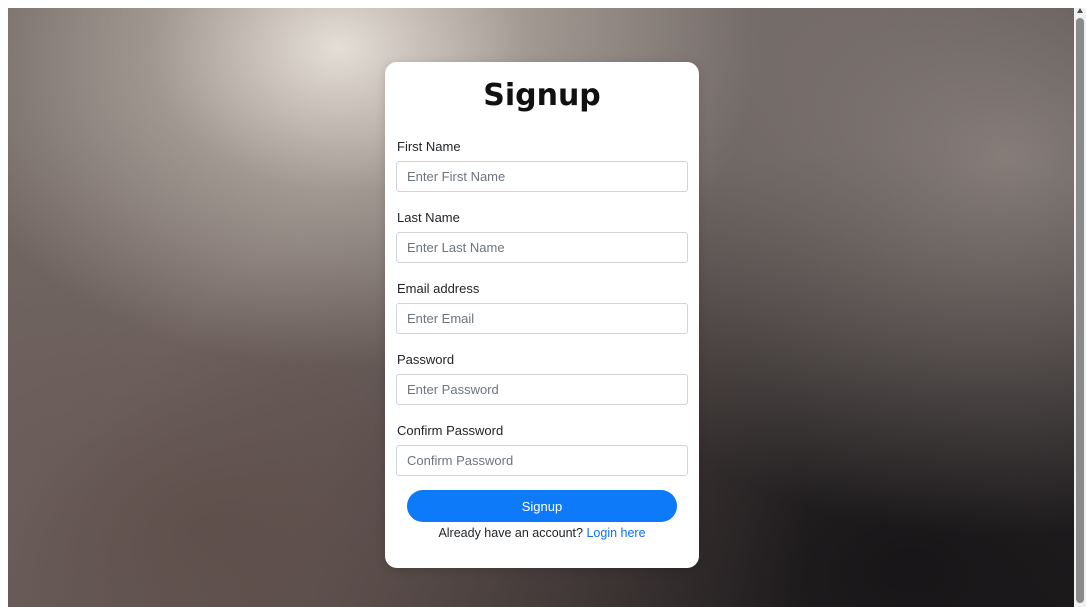 The image size is (1086, 607). I want to click on email-input, so click(542, 318).